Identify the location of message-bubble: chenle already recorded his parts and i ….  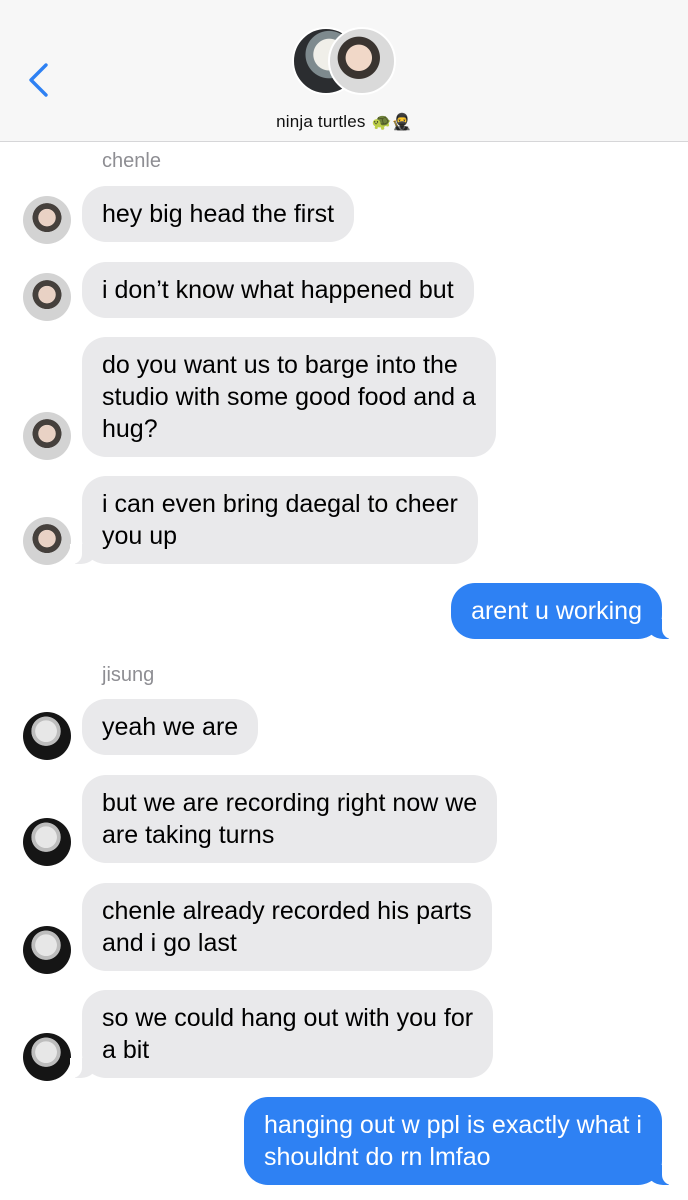
(287, 927).